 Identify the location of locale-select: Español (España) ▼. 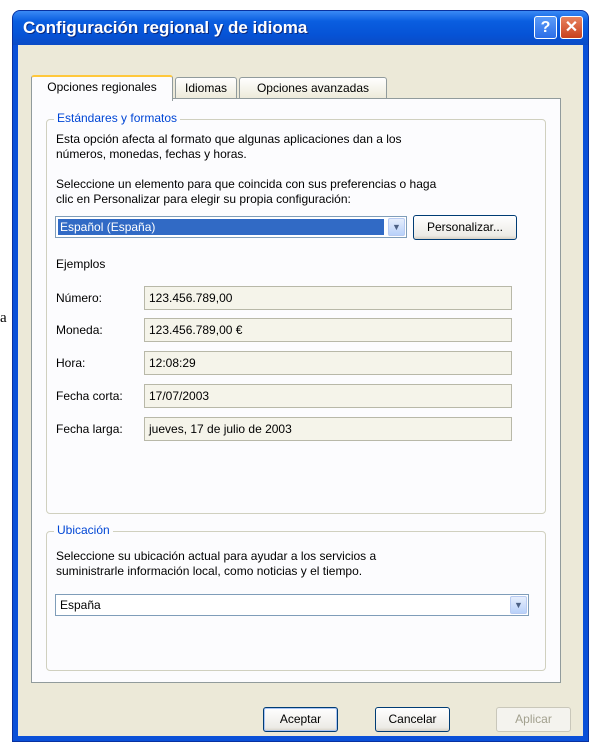
(231, 227).